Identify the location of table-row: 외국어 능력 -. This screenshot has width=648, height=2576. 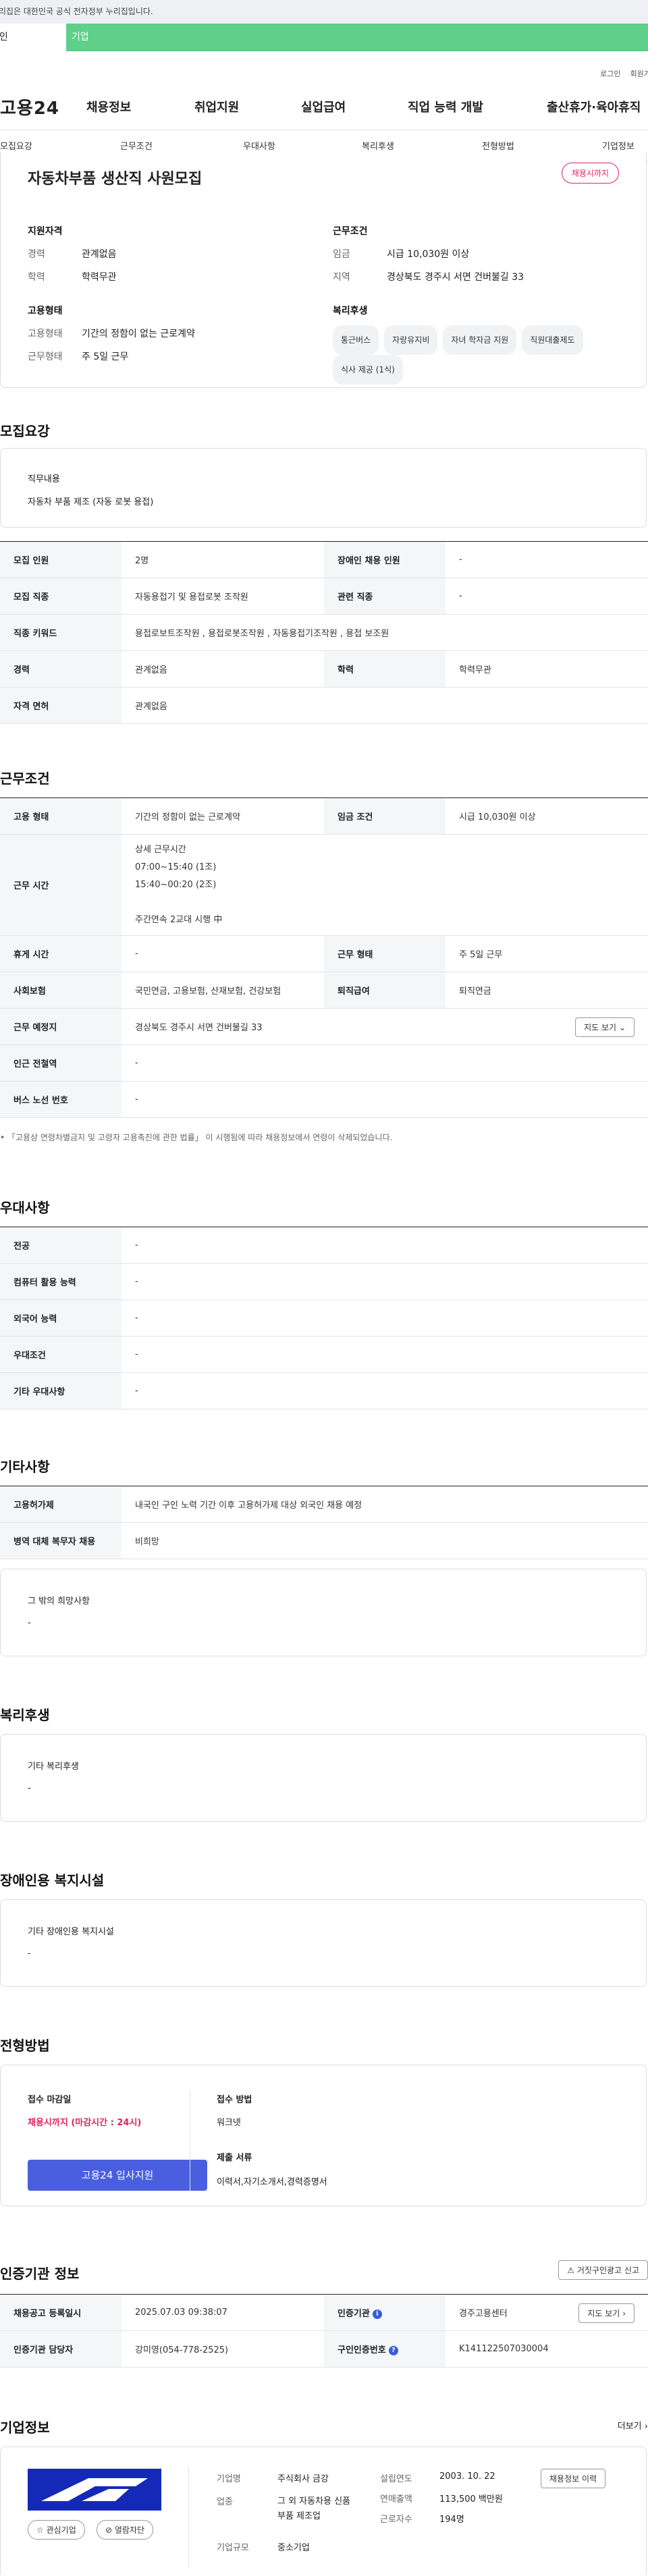
(324, 1318).